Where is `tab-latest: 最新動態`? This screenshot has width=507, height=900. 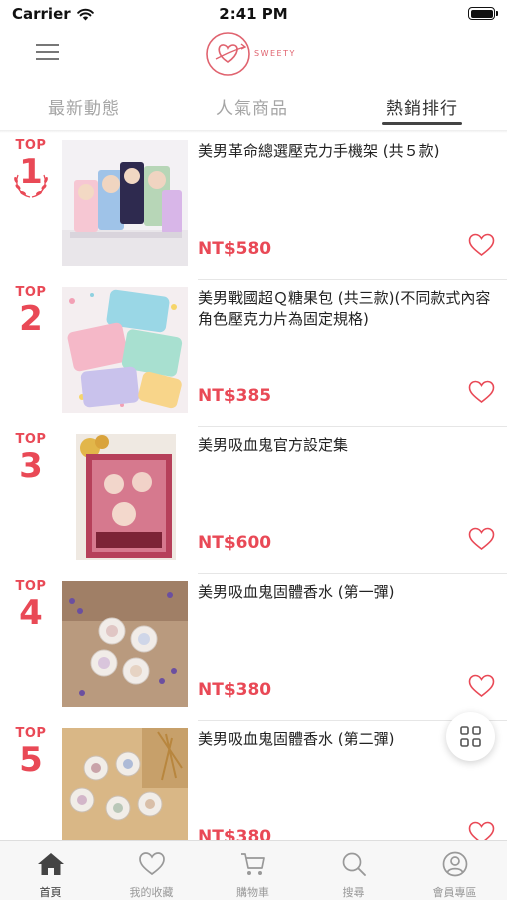
tab-latest: 最新動態 is located at coordinates (84, 106).